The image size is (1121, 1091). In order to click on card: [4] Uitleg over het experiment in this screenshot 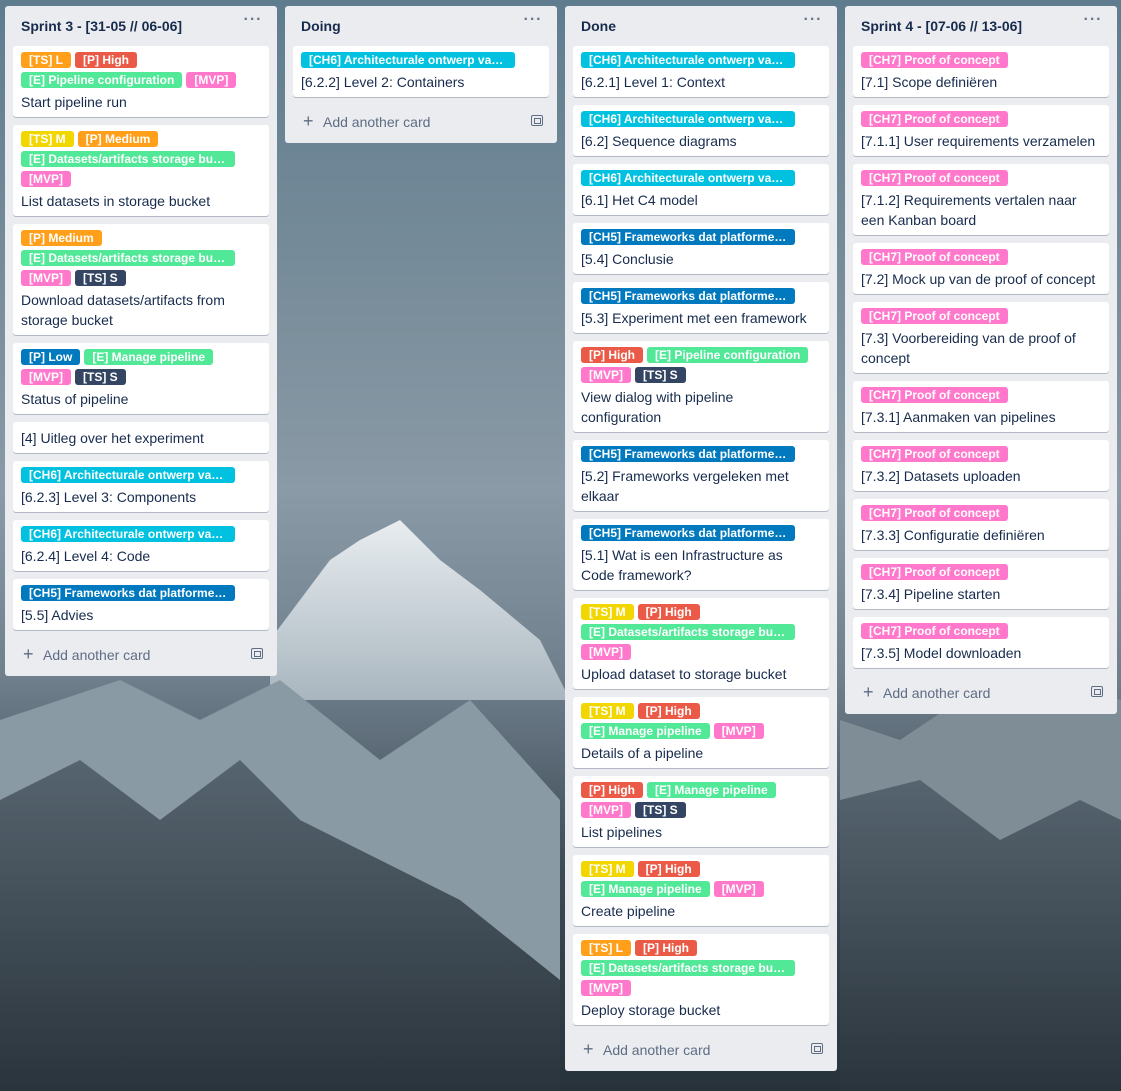, I will do `click(141, 437)`.